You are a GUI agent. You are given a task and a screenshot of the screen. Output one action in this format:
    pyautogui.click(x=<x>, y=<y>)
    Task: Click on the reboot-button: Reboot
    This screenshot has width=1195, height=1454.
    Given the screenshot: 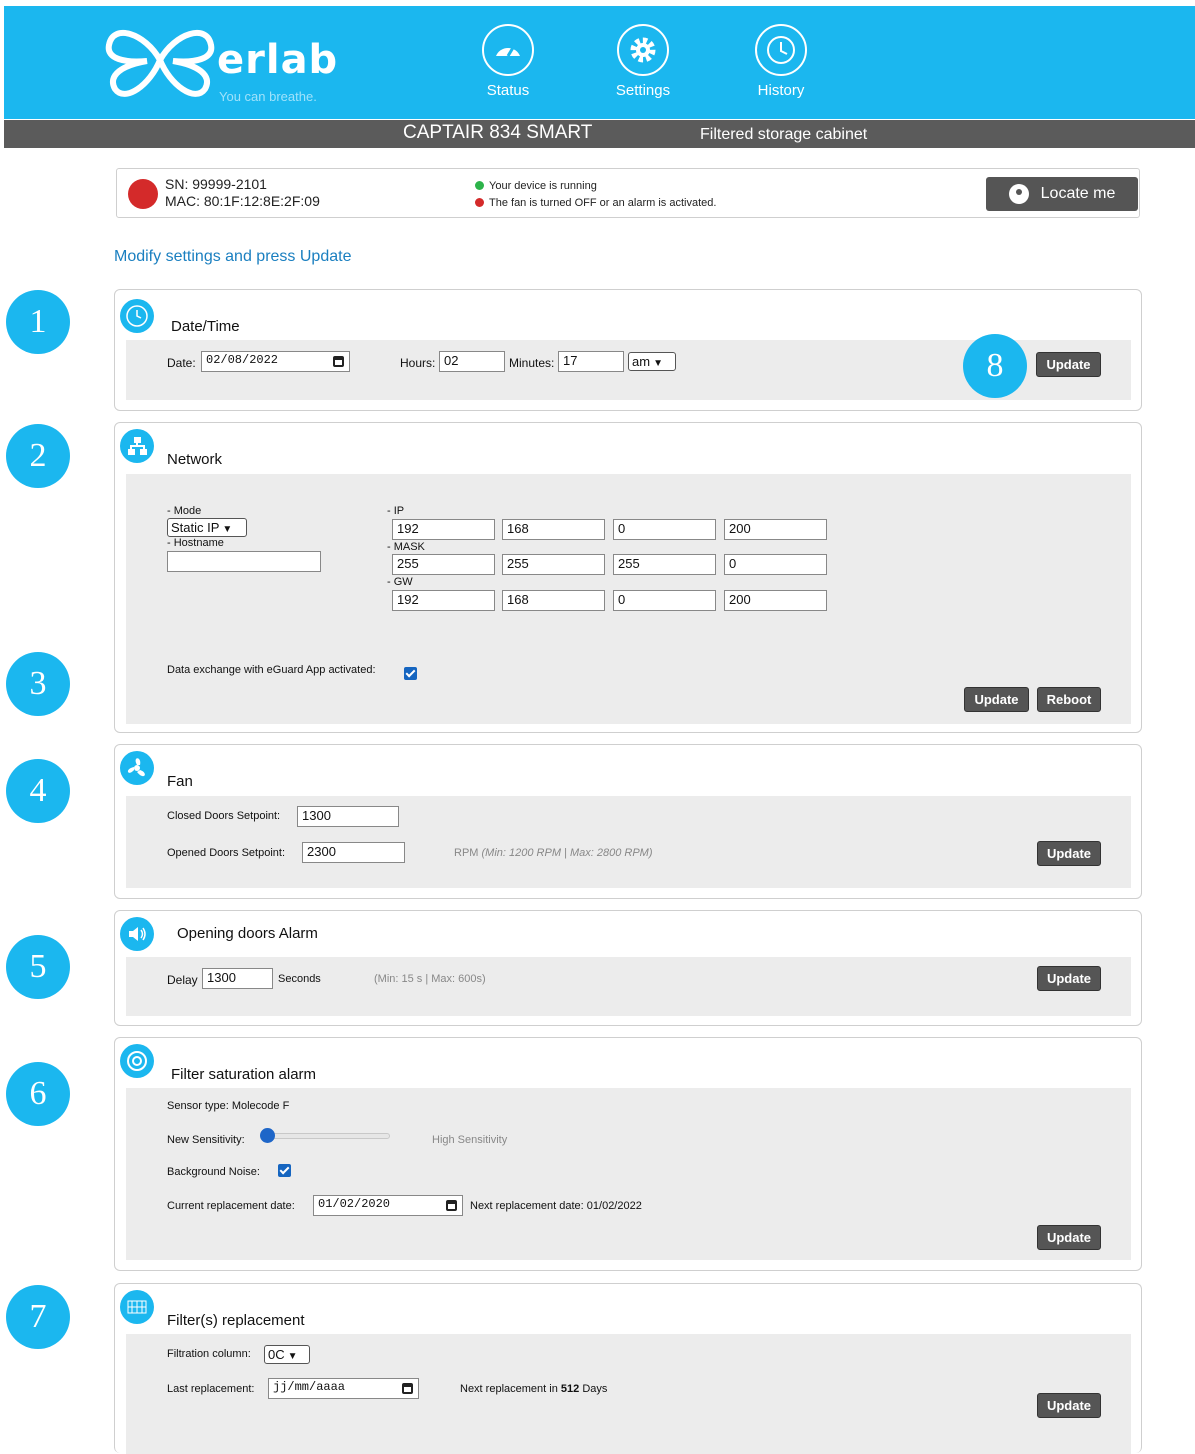 What is the action you would take?
    pyautogui.click(x=1069, y=699)
    